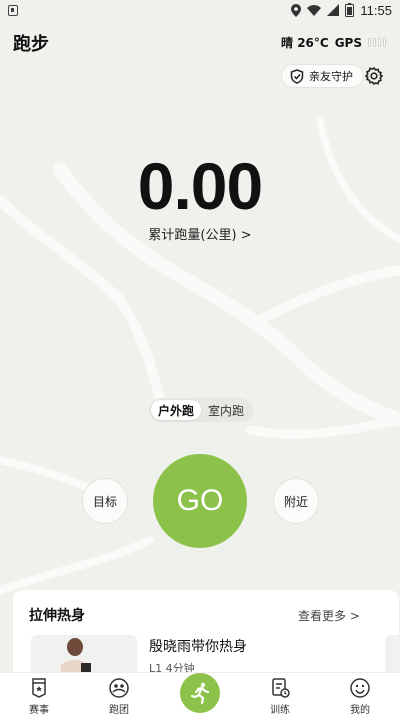 This screenshot has width=400, height=720. What do you see at coordinates (57, 616) in the screenshot?
I see `warmup-title: 拉伸热身` at bounding box center [57, 616].